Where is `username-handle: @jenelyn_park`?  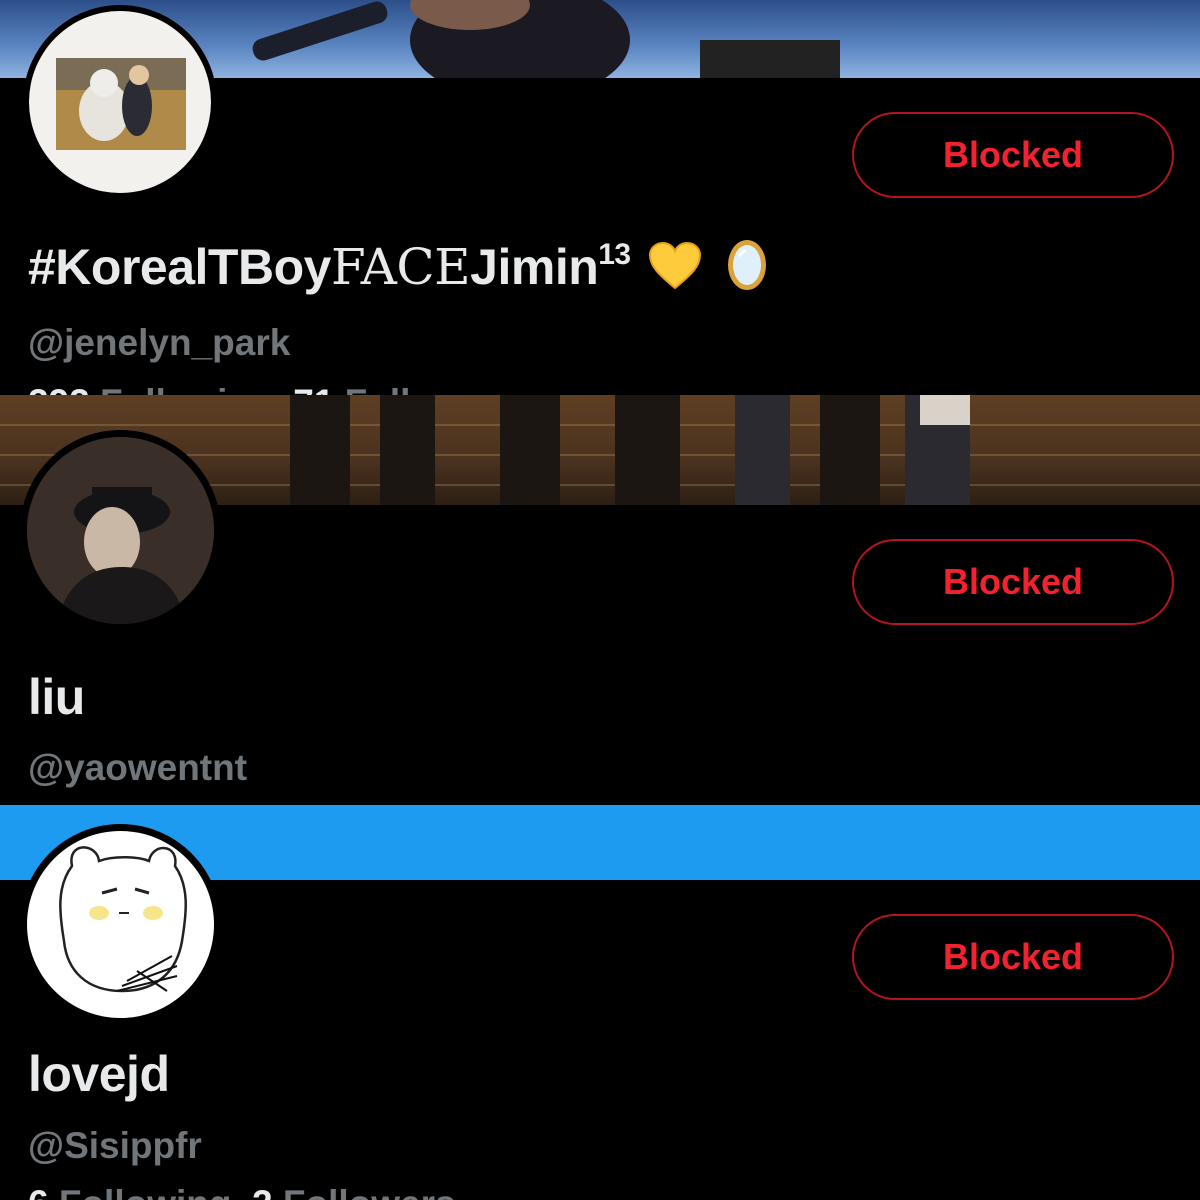 username-handle: @jenelyn_park is located at coordinates (159, 342).